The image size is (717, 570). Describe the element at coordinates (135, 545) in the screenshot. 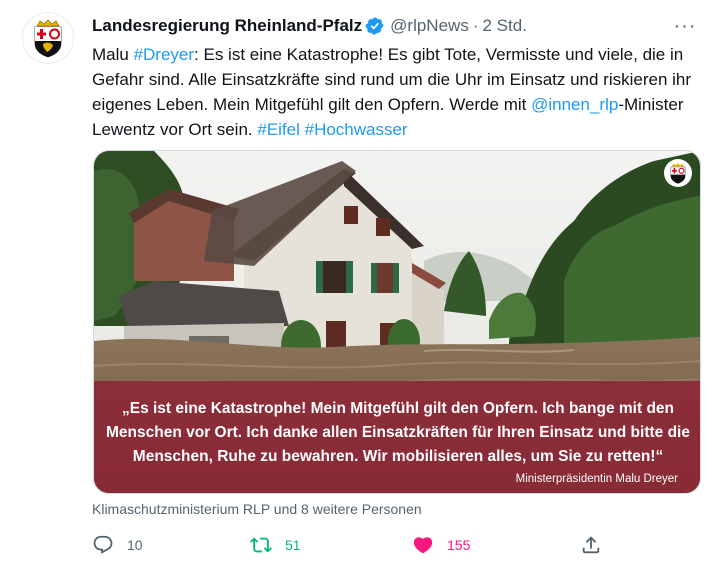

I see `reply-count: 10` at that location.